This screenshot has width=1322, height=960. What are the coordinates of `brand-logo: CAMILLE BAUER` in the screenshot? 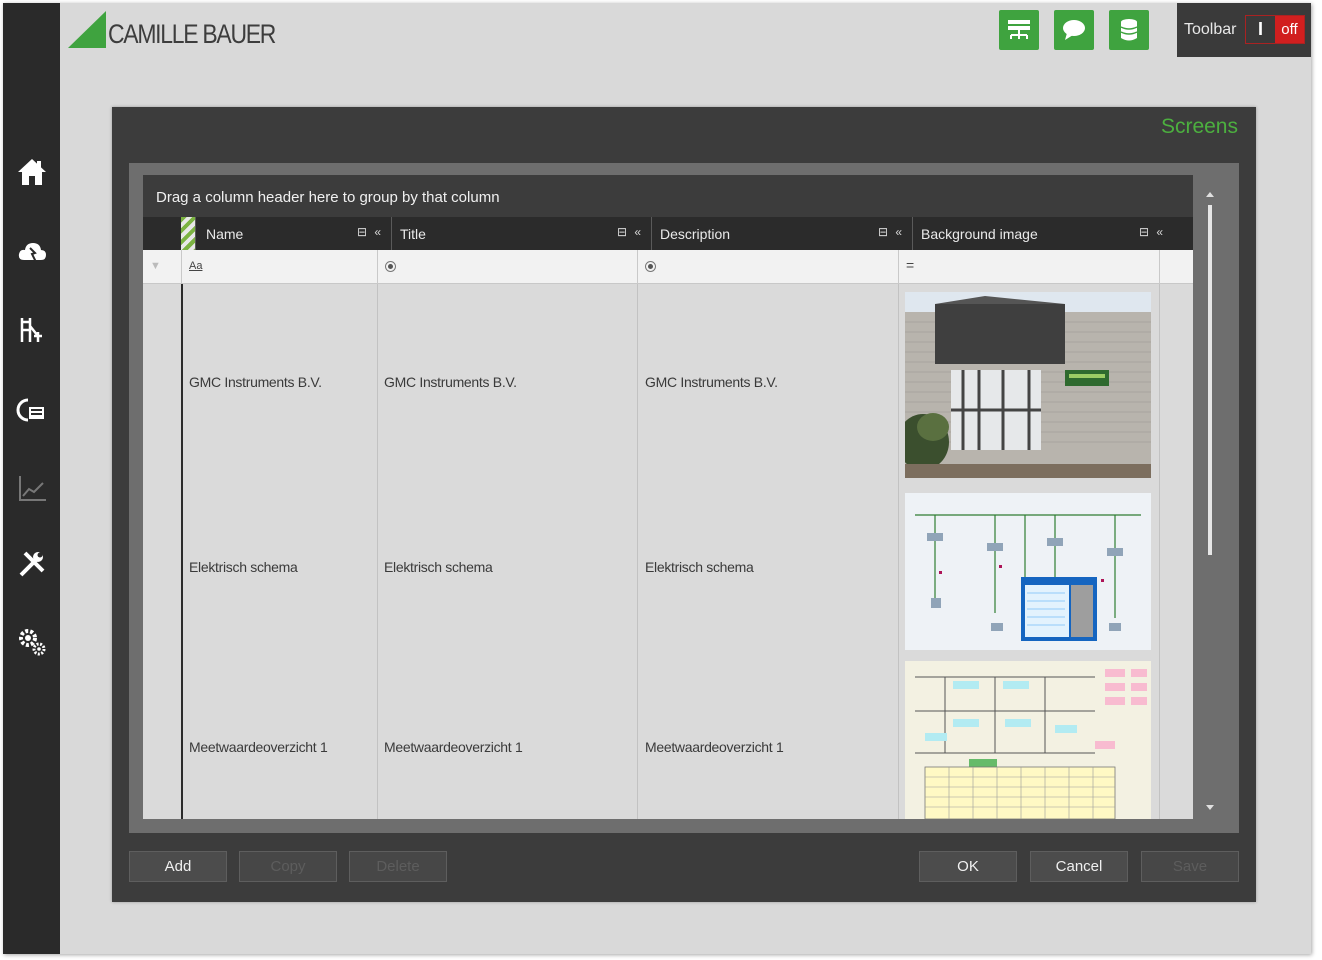 It's located at (186, 29).